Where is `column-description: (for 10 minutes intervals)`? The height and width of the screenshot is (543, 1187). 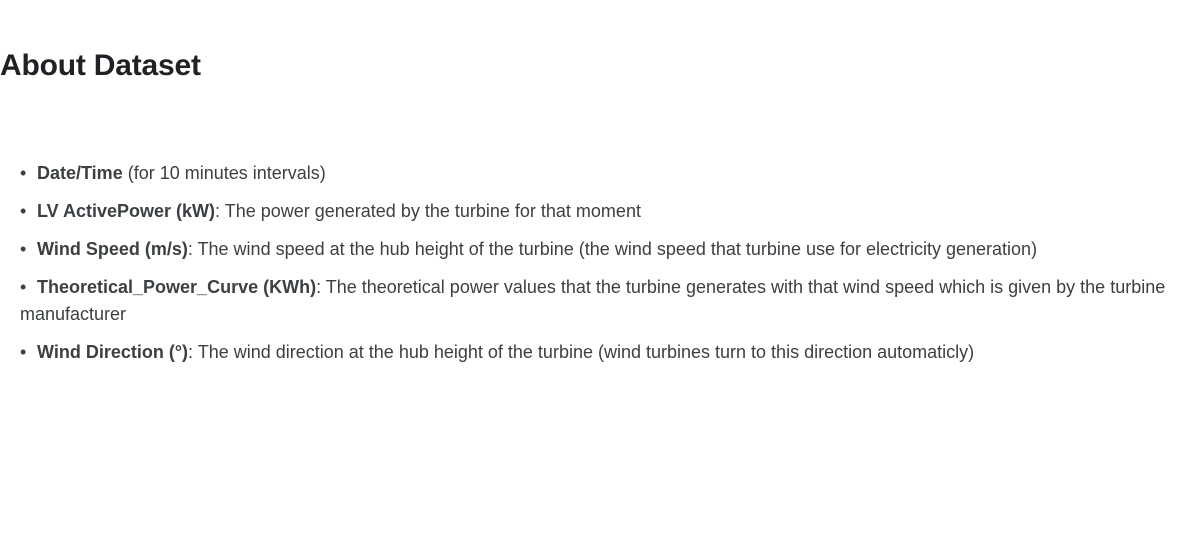 column-description: (for 10 minutes intervals) is located at coordinates (224, 173).